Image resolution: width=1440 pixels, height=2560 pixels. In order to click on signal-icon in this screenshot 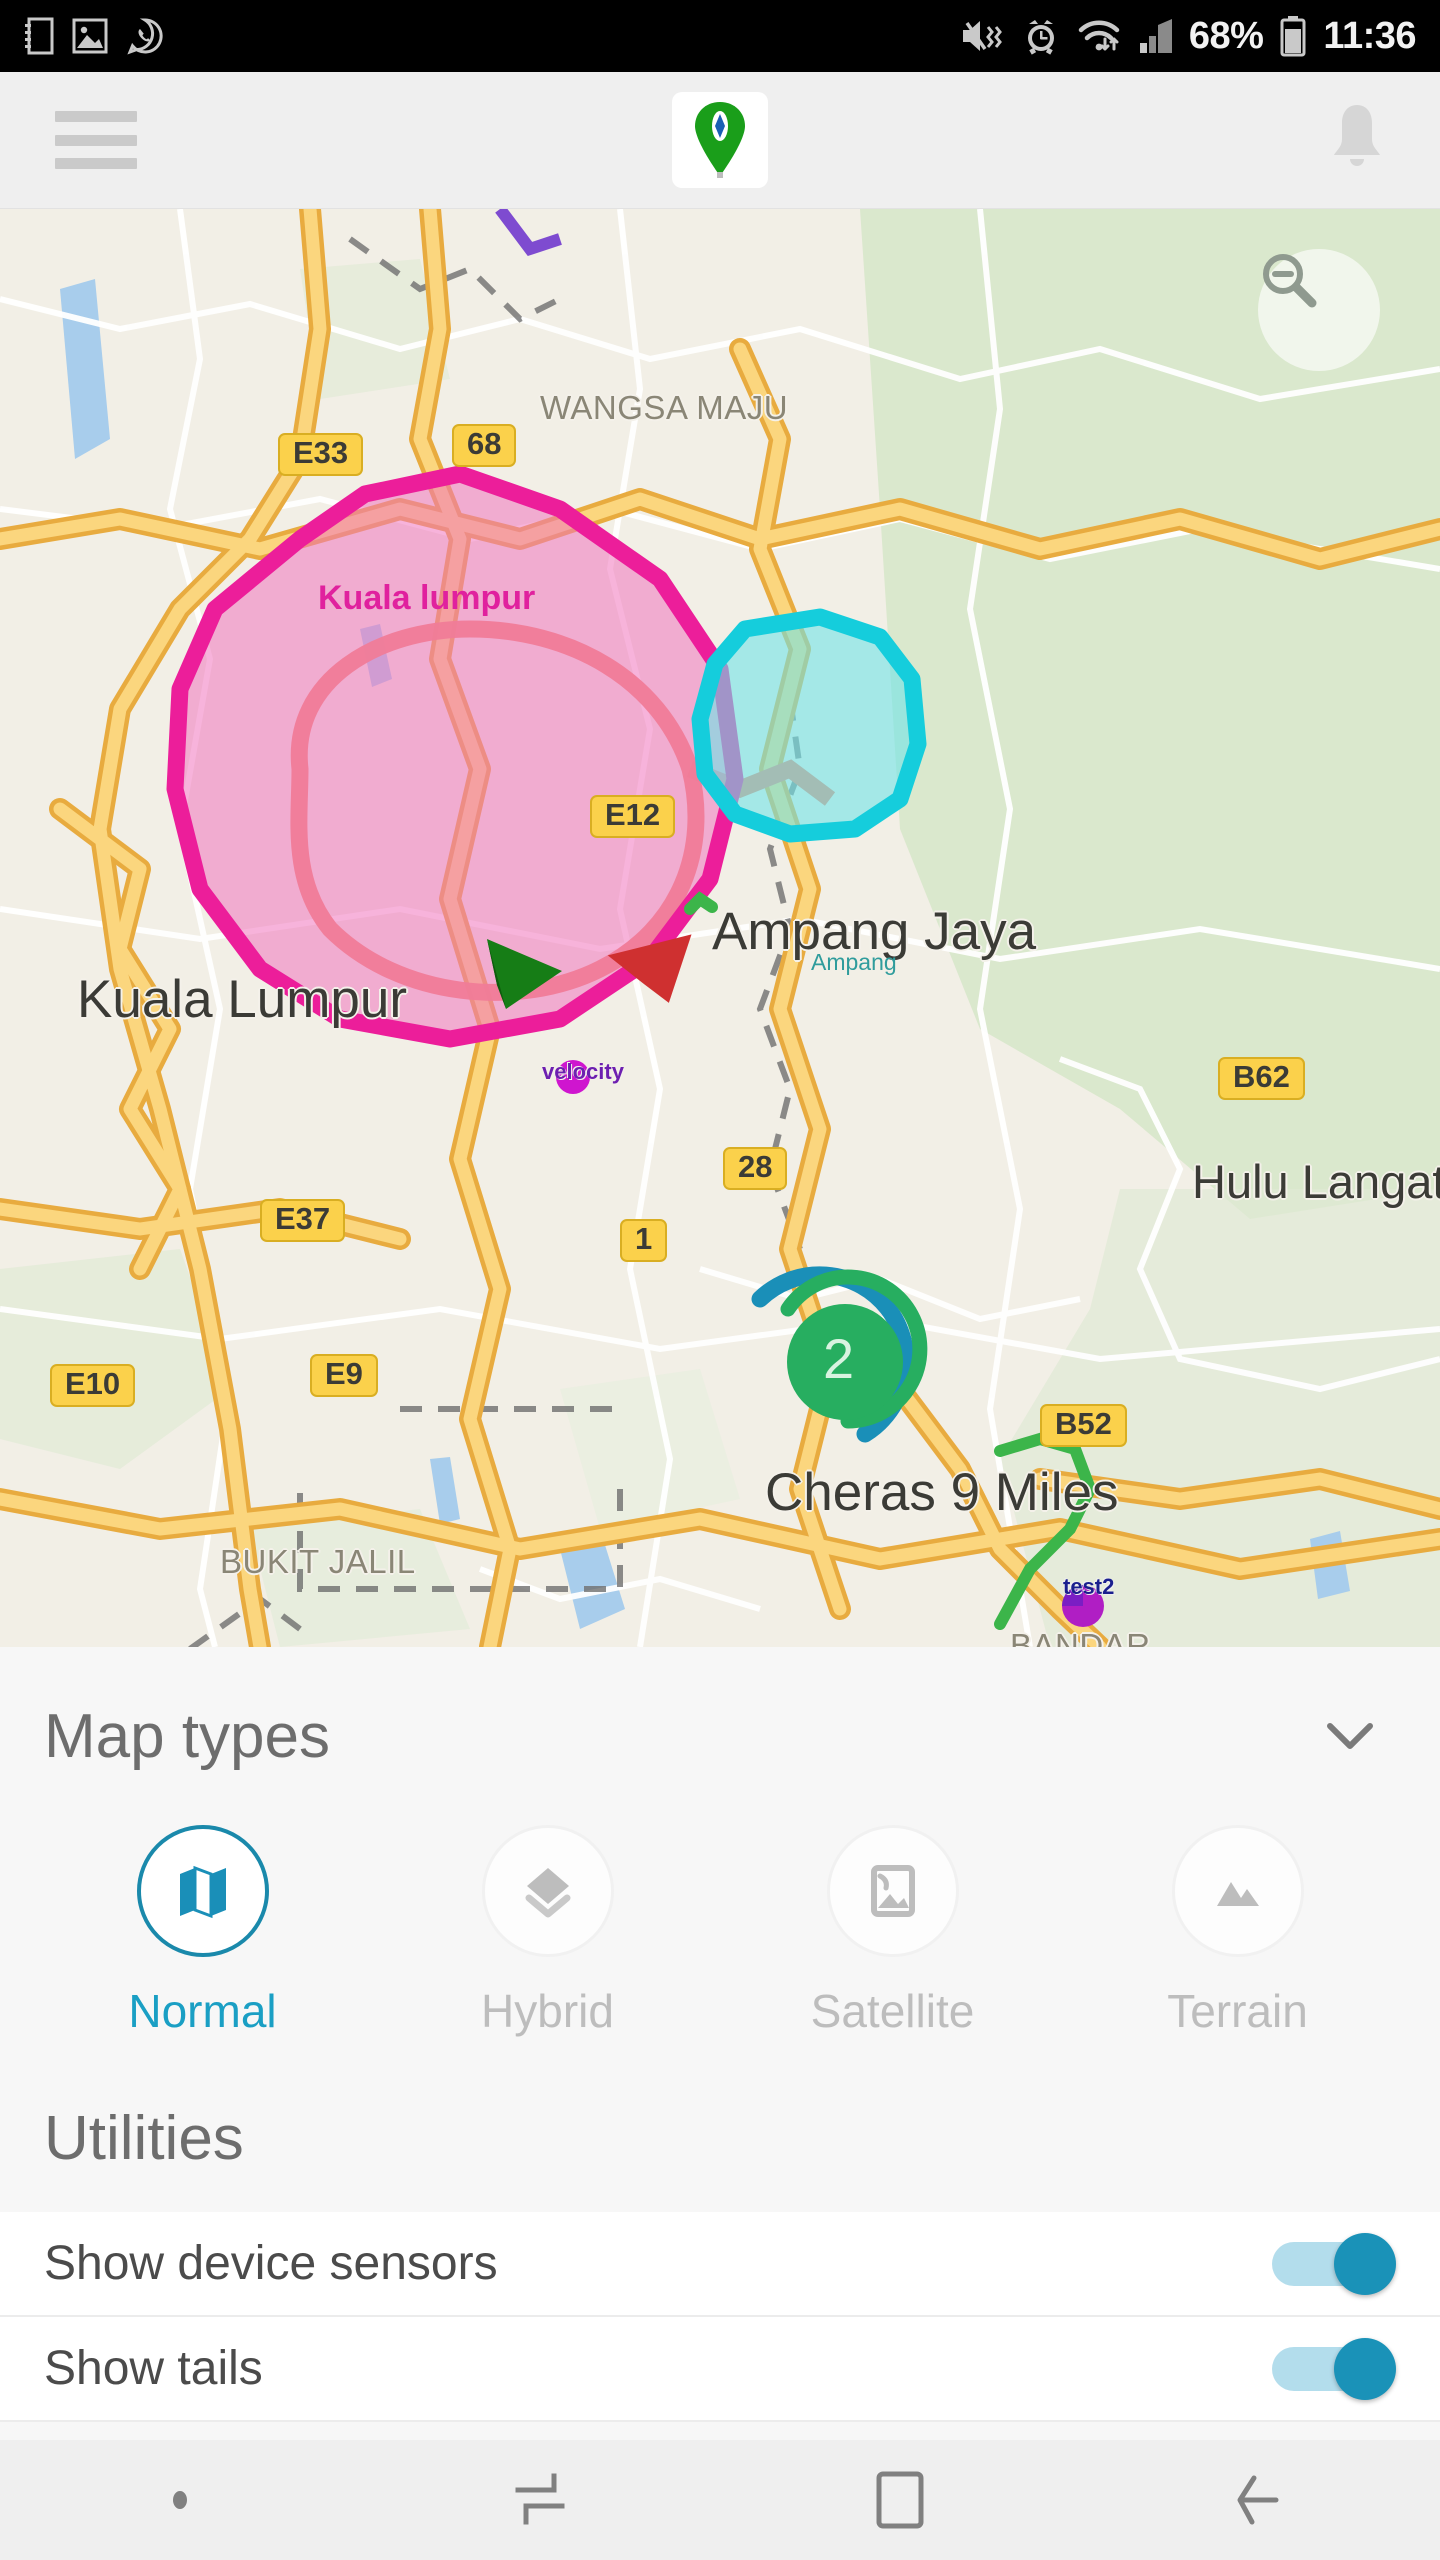, I will do `click(1155, 36)`.